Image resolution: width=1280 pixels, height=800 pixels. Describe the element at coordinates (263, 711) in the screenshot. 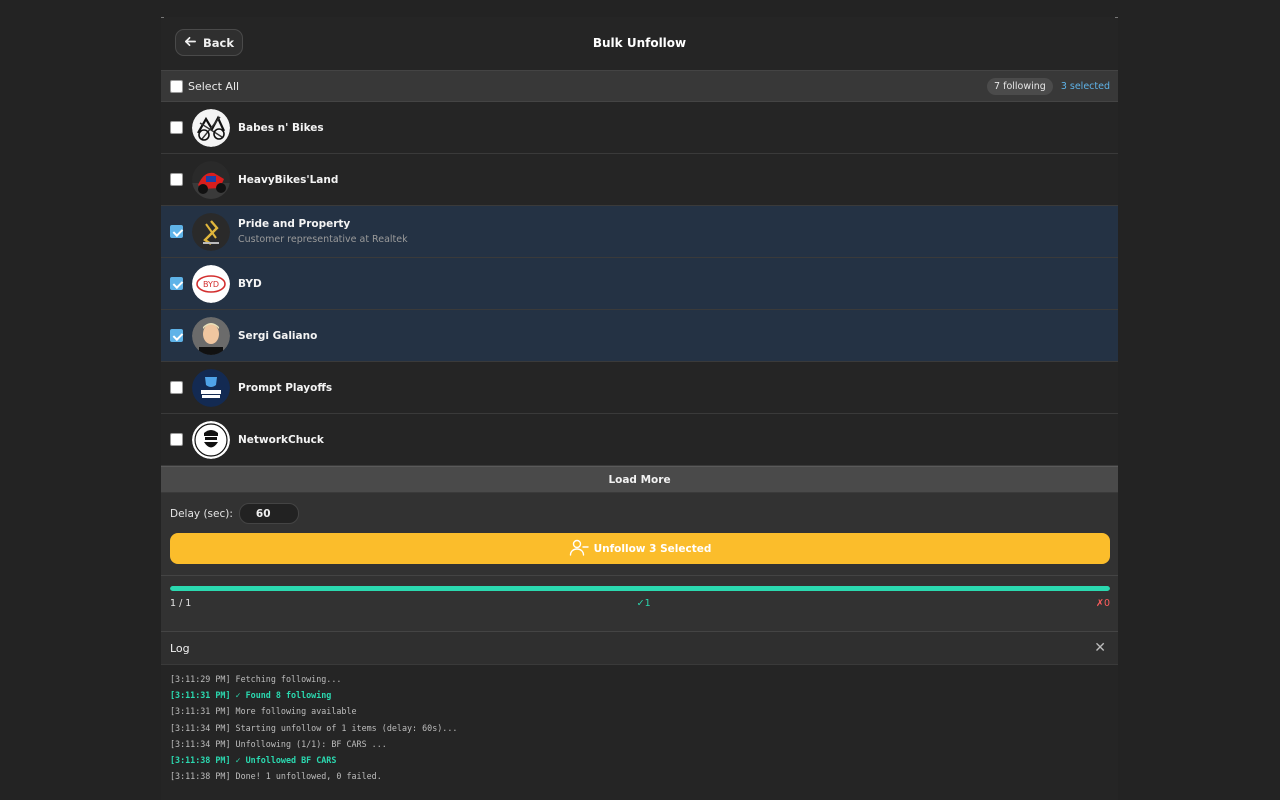

I see `log-line: [3:11:31 PM] More following available` at that location.